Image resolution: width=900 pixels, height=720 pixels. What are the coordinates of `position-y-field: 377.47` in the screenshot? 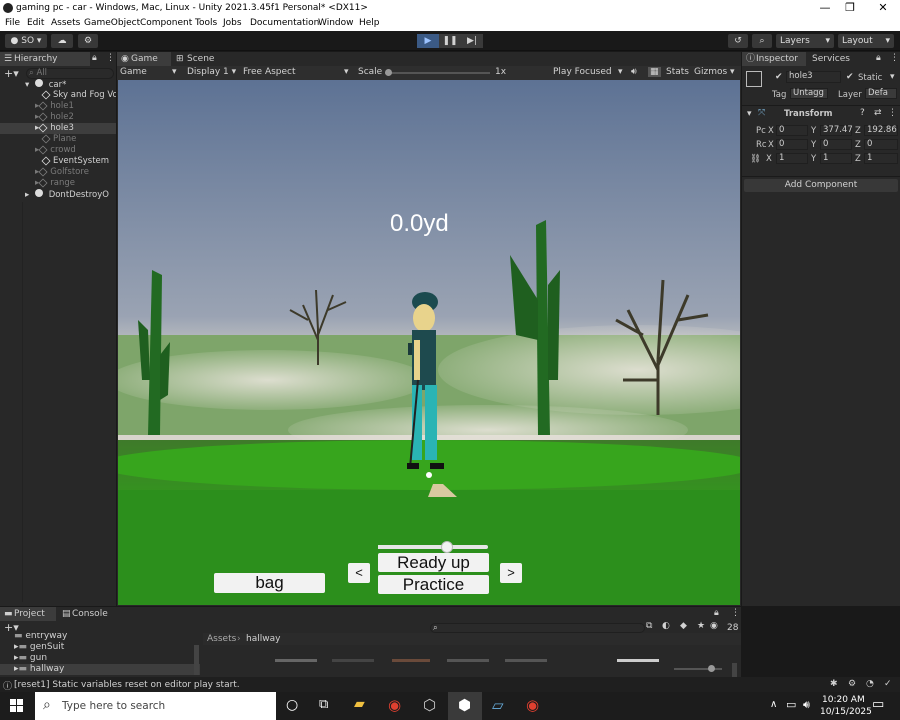 It's located at (836, 130).